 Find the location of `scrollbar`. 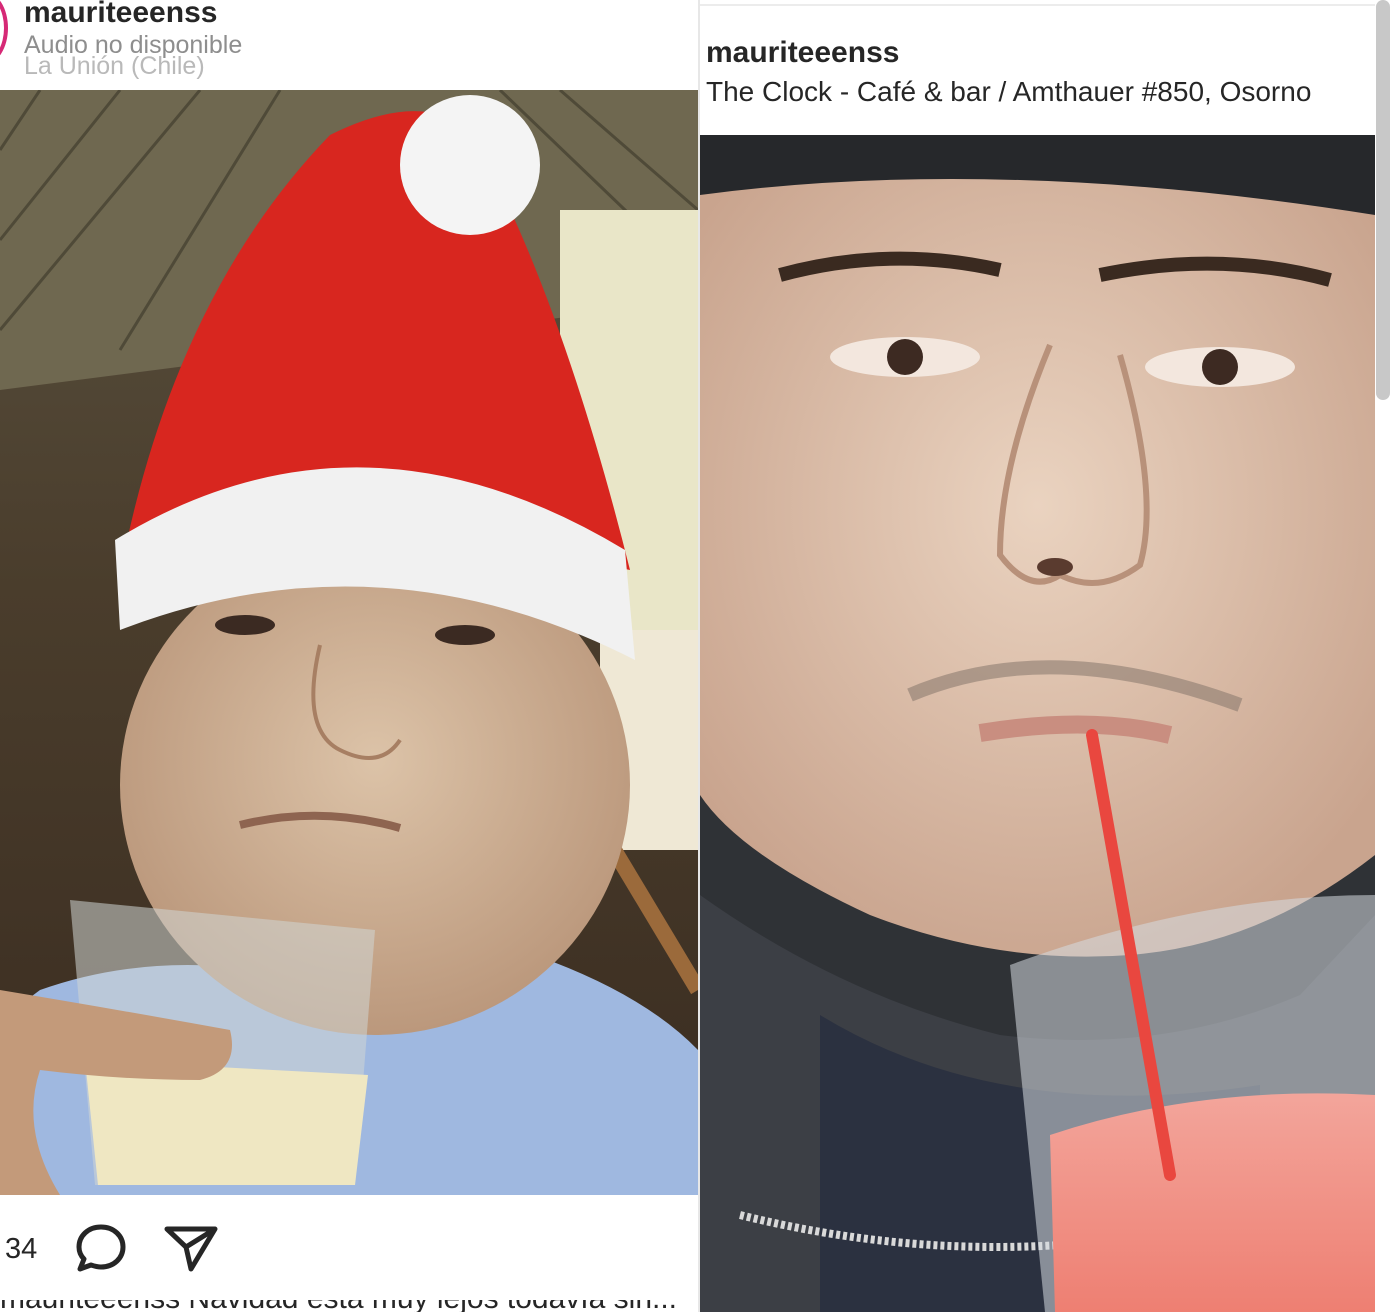

scrollbar is located at coordinates (1383, 200).